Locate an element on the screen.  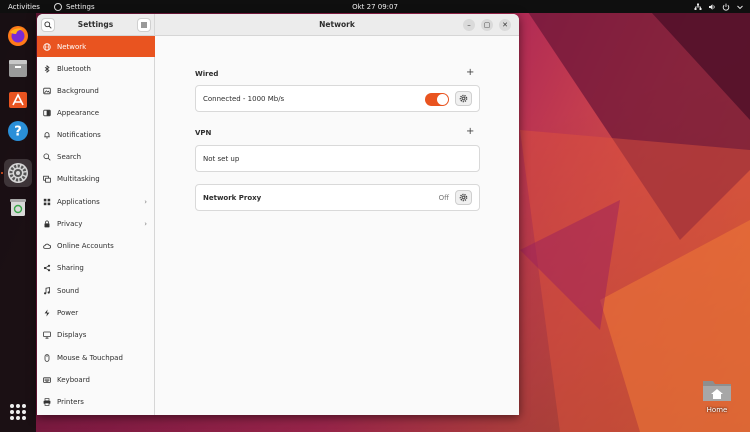
sidebar-item-bluetooth: Bluetooth is located at coordinates (96, 68).